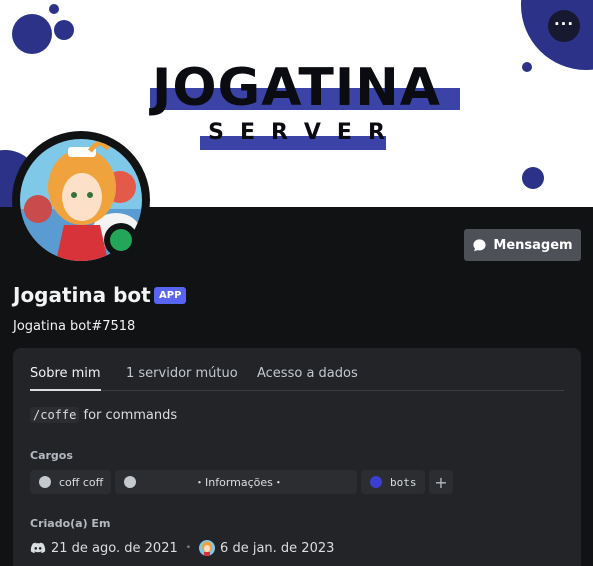 Image resolution: width=593 pixels, height=566 pixels. I want to click on plus-icon: +, so click(441, 482).